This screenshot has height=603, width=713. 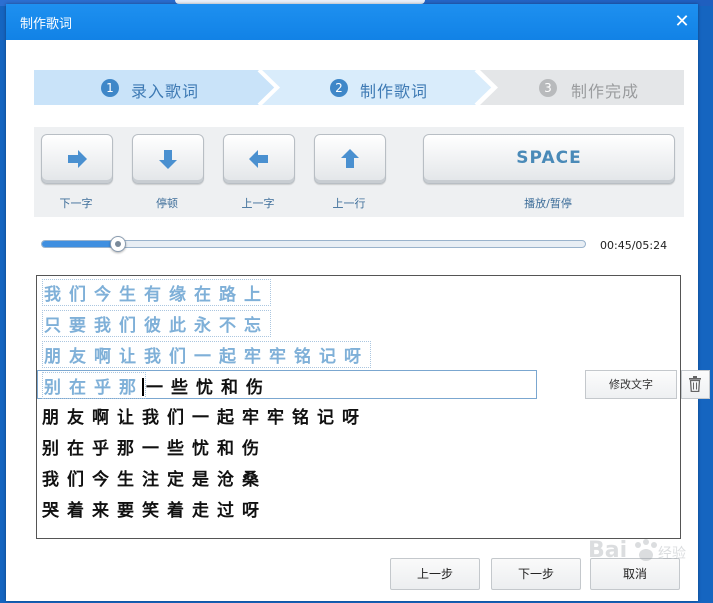 What do you see at coordinates (154, 449) in the screenshot?
I see `lyric-line-pending: 别在乎那一些忧和伤` at bounding box center [154, 449].